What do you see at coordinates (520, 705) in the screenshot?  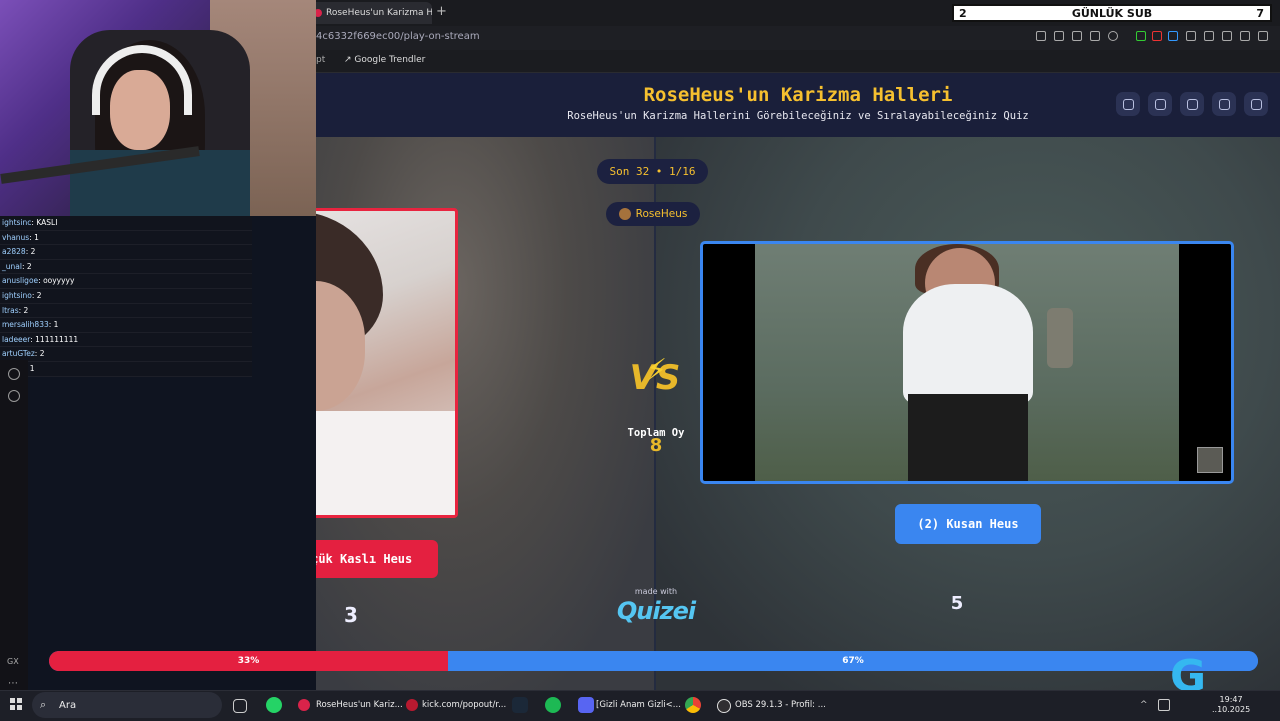 I see `steam-icon` at bounding box center [520, 705].